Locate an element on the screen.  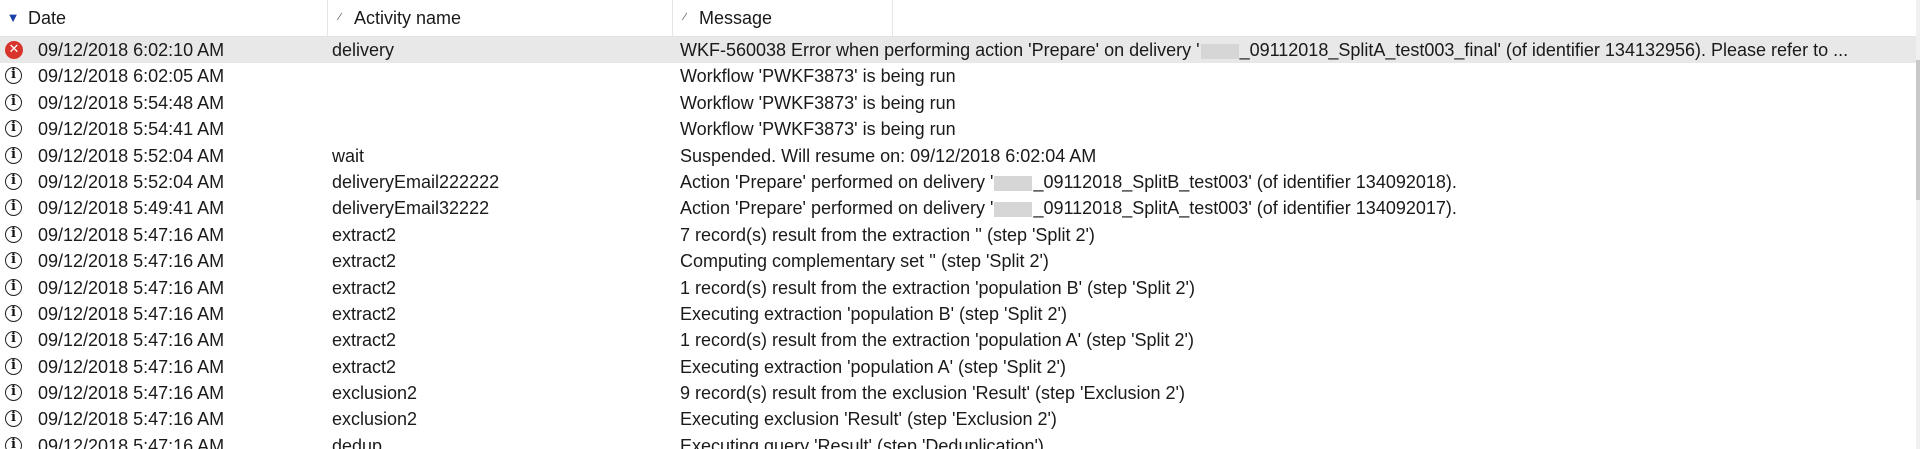
vertical-scrollbar is located at coordinates (1918, 224).